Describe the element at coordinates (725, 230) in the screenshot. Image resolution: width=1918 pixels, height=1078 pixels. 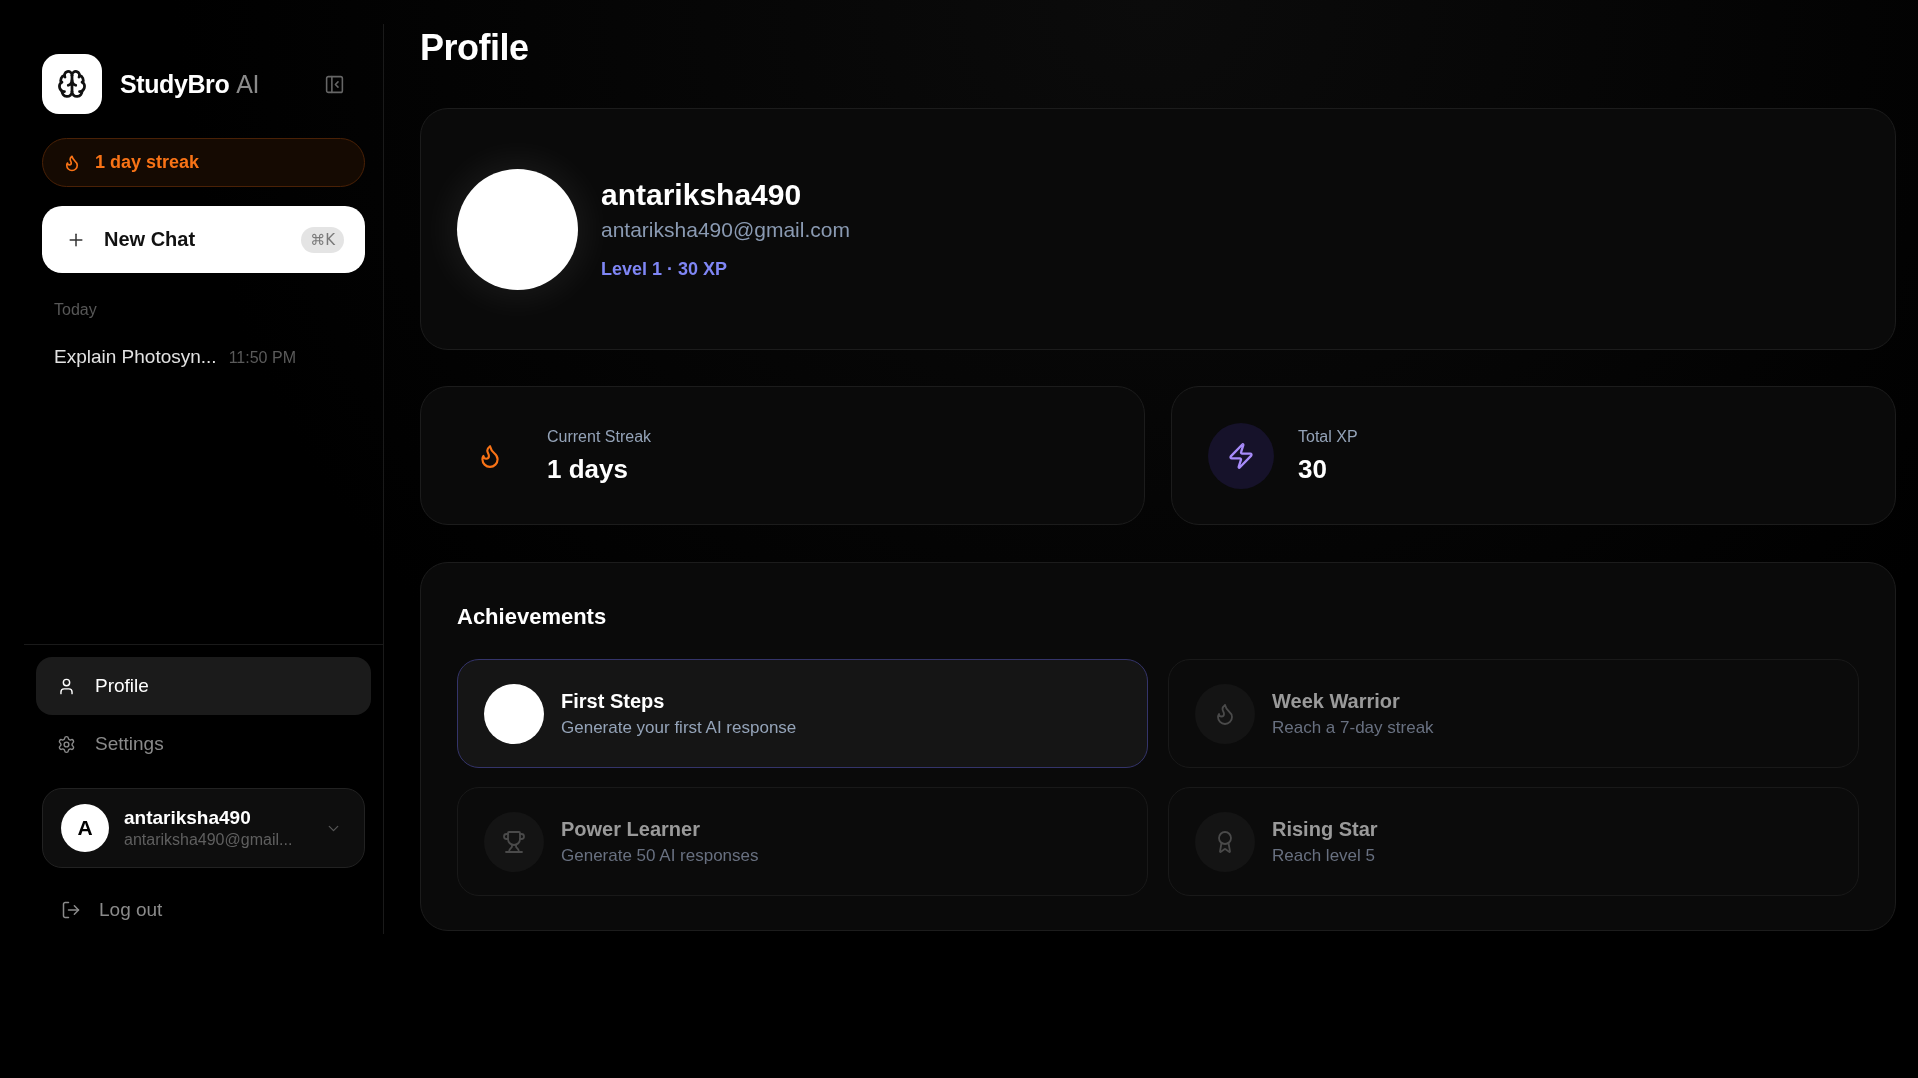
I see `profile-email: antariksha490@gmail.com` at that location.